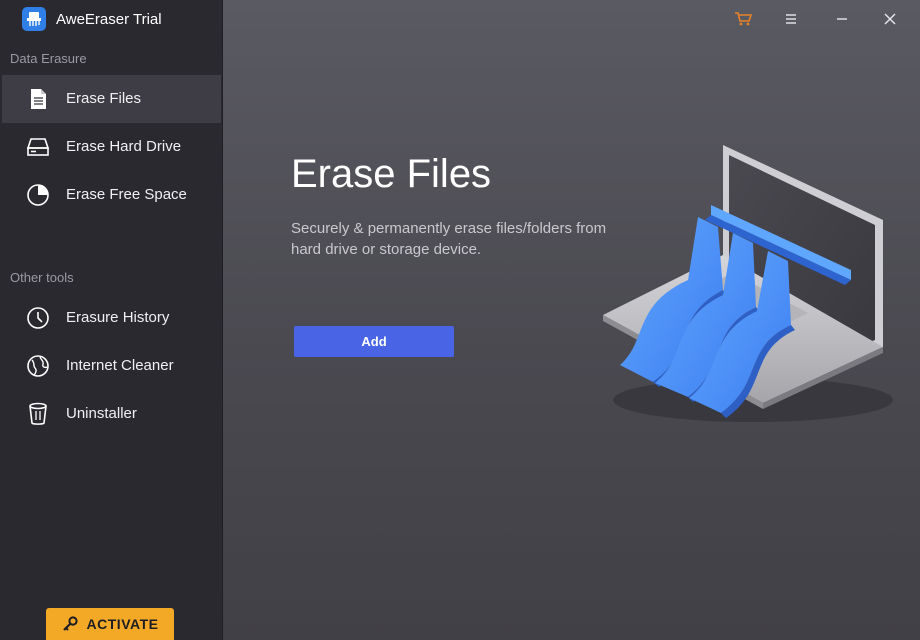  I want to click on sidebar-item-erasure-history: Erasure History, so click(111, 318).